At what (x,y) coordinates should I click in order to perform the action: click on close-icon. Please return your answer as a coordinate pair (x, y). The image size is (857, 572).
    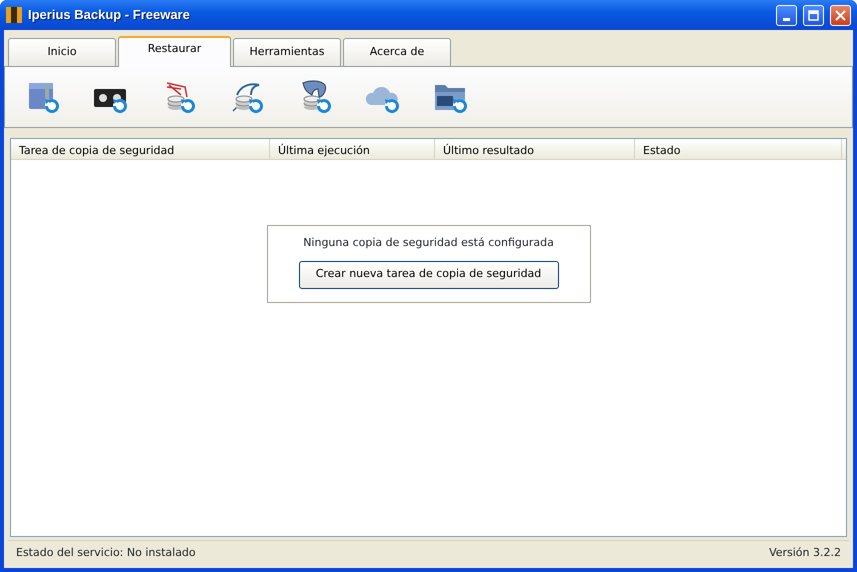
    Looking at the image, I should click on (840, 15).